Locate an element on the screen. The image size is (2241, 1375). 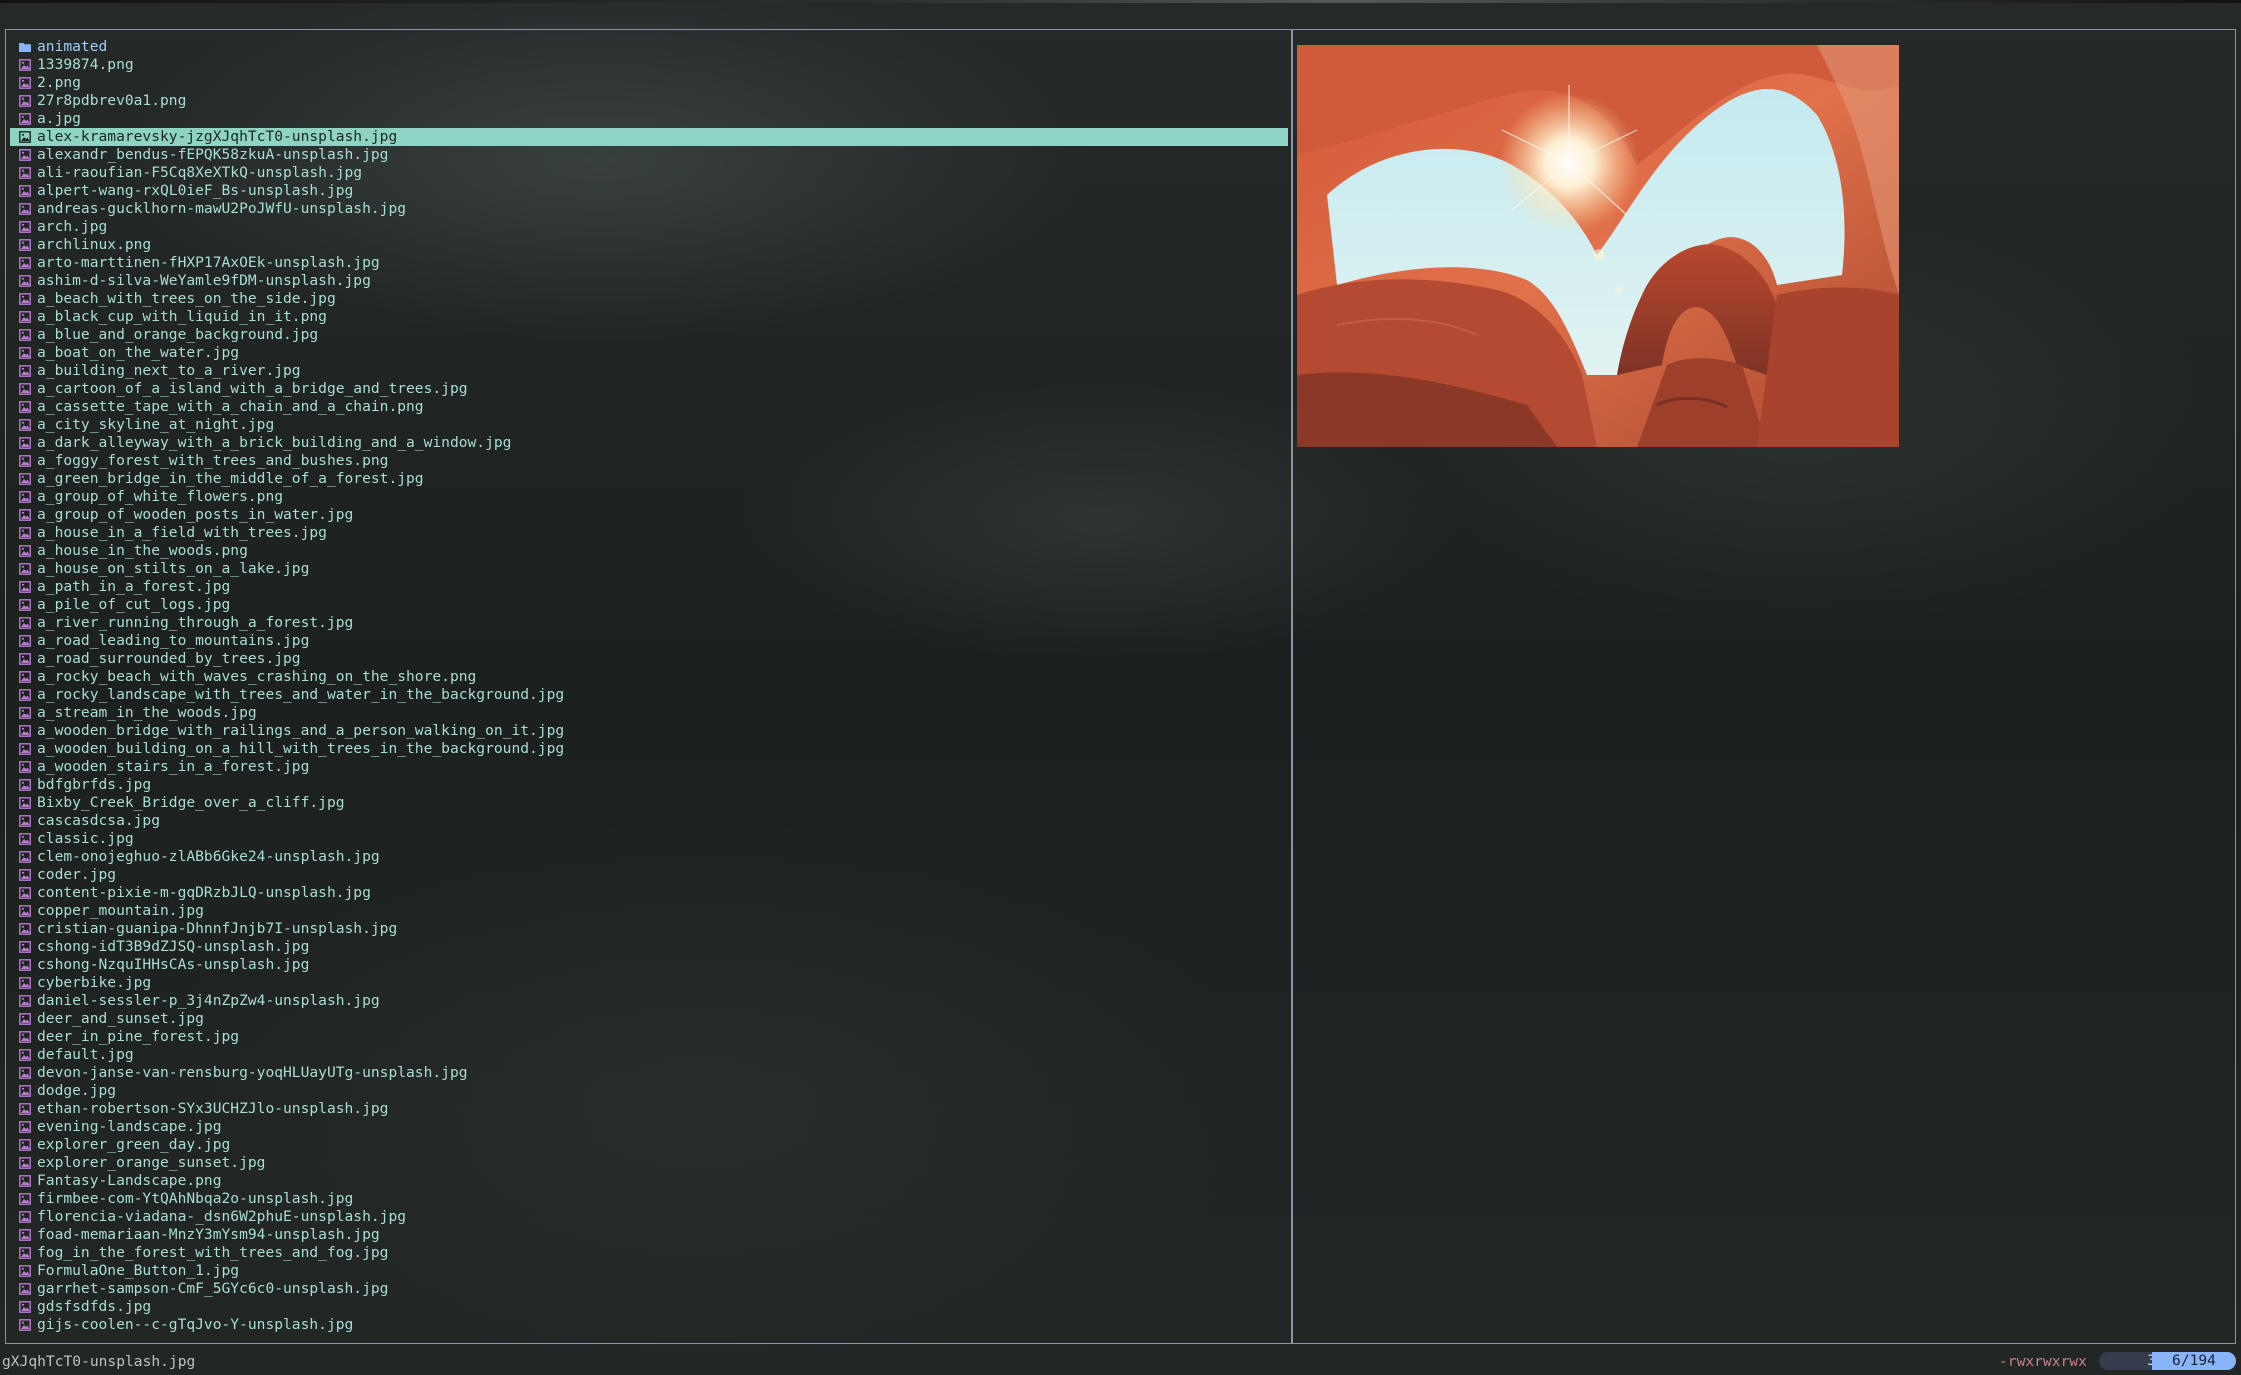
file-row: a_black_cup_with_liquid_in_it.png is located at coordinates (649, 317).